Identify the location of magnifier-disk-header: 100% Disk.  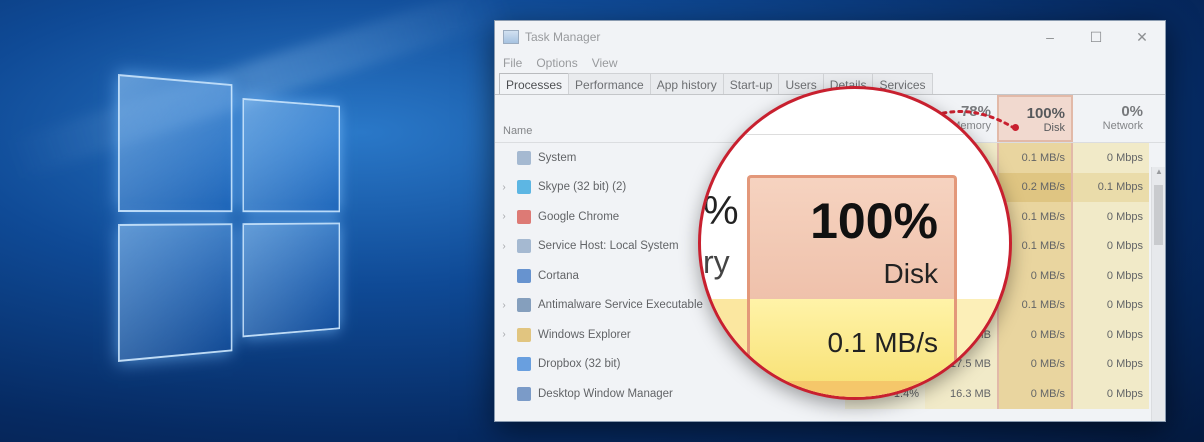
(852, 237).